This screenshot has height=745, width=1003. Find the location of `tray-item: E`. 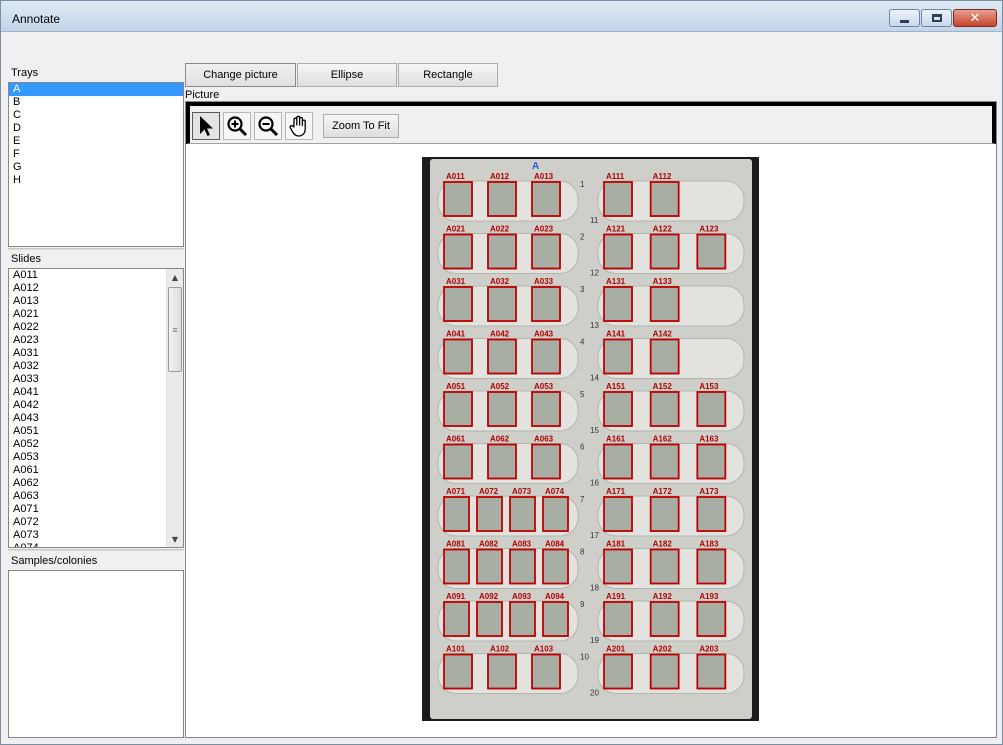

tray-item: E is located at coordinates (96, 141).